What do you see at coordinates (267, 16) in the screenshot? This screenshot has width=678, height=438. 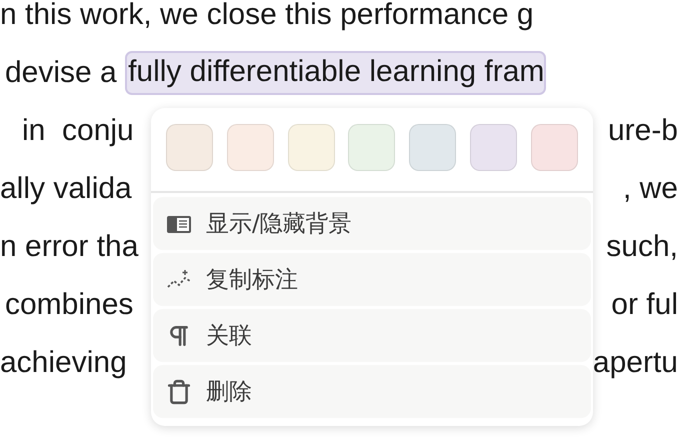 I see `document-text: n this work, we close this performance g` at bounding box center [267, 16].